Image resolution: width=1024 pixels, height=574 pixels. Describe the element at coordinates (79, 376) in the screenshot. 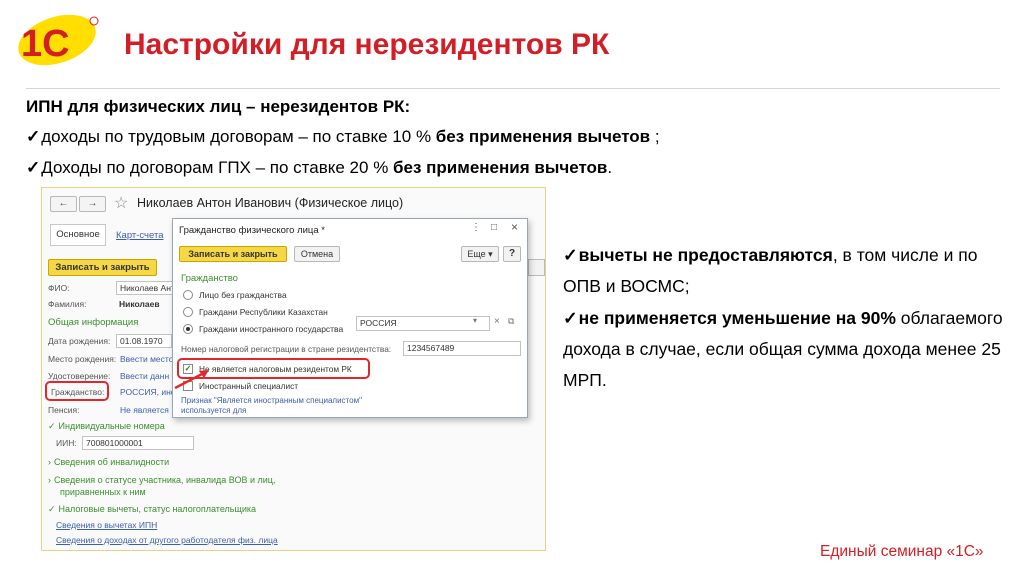

I see `id-label: Удостоверение:` at that location.